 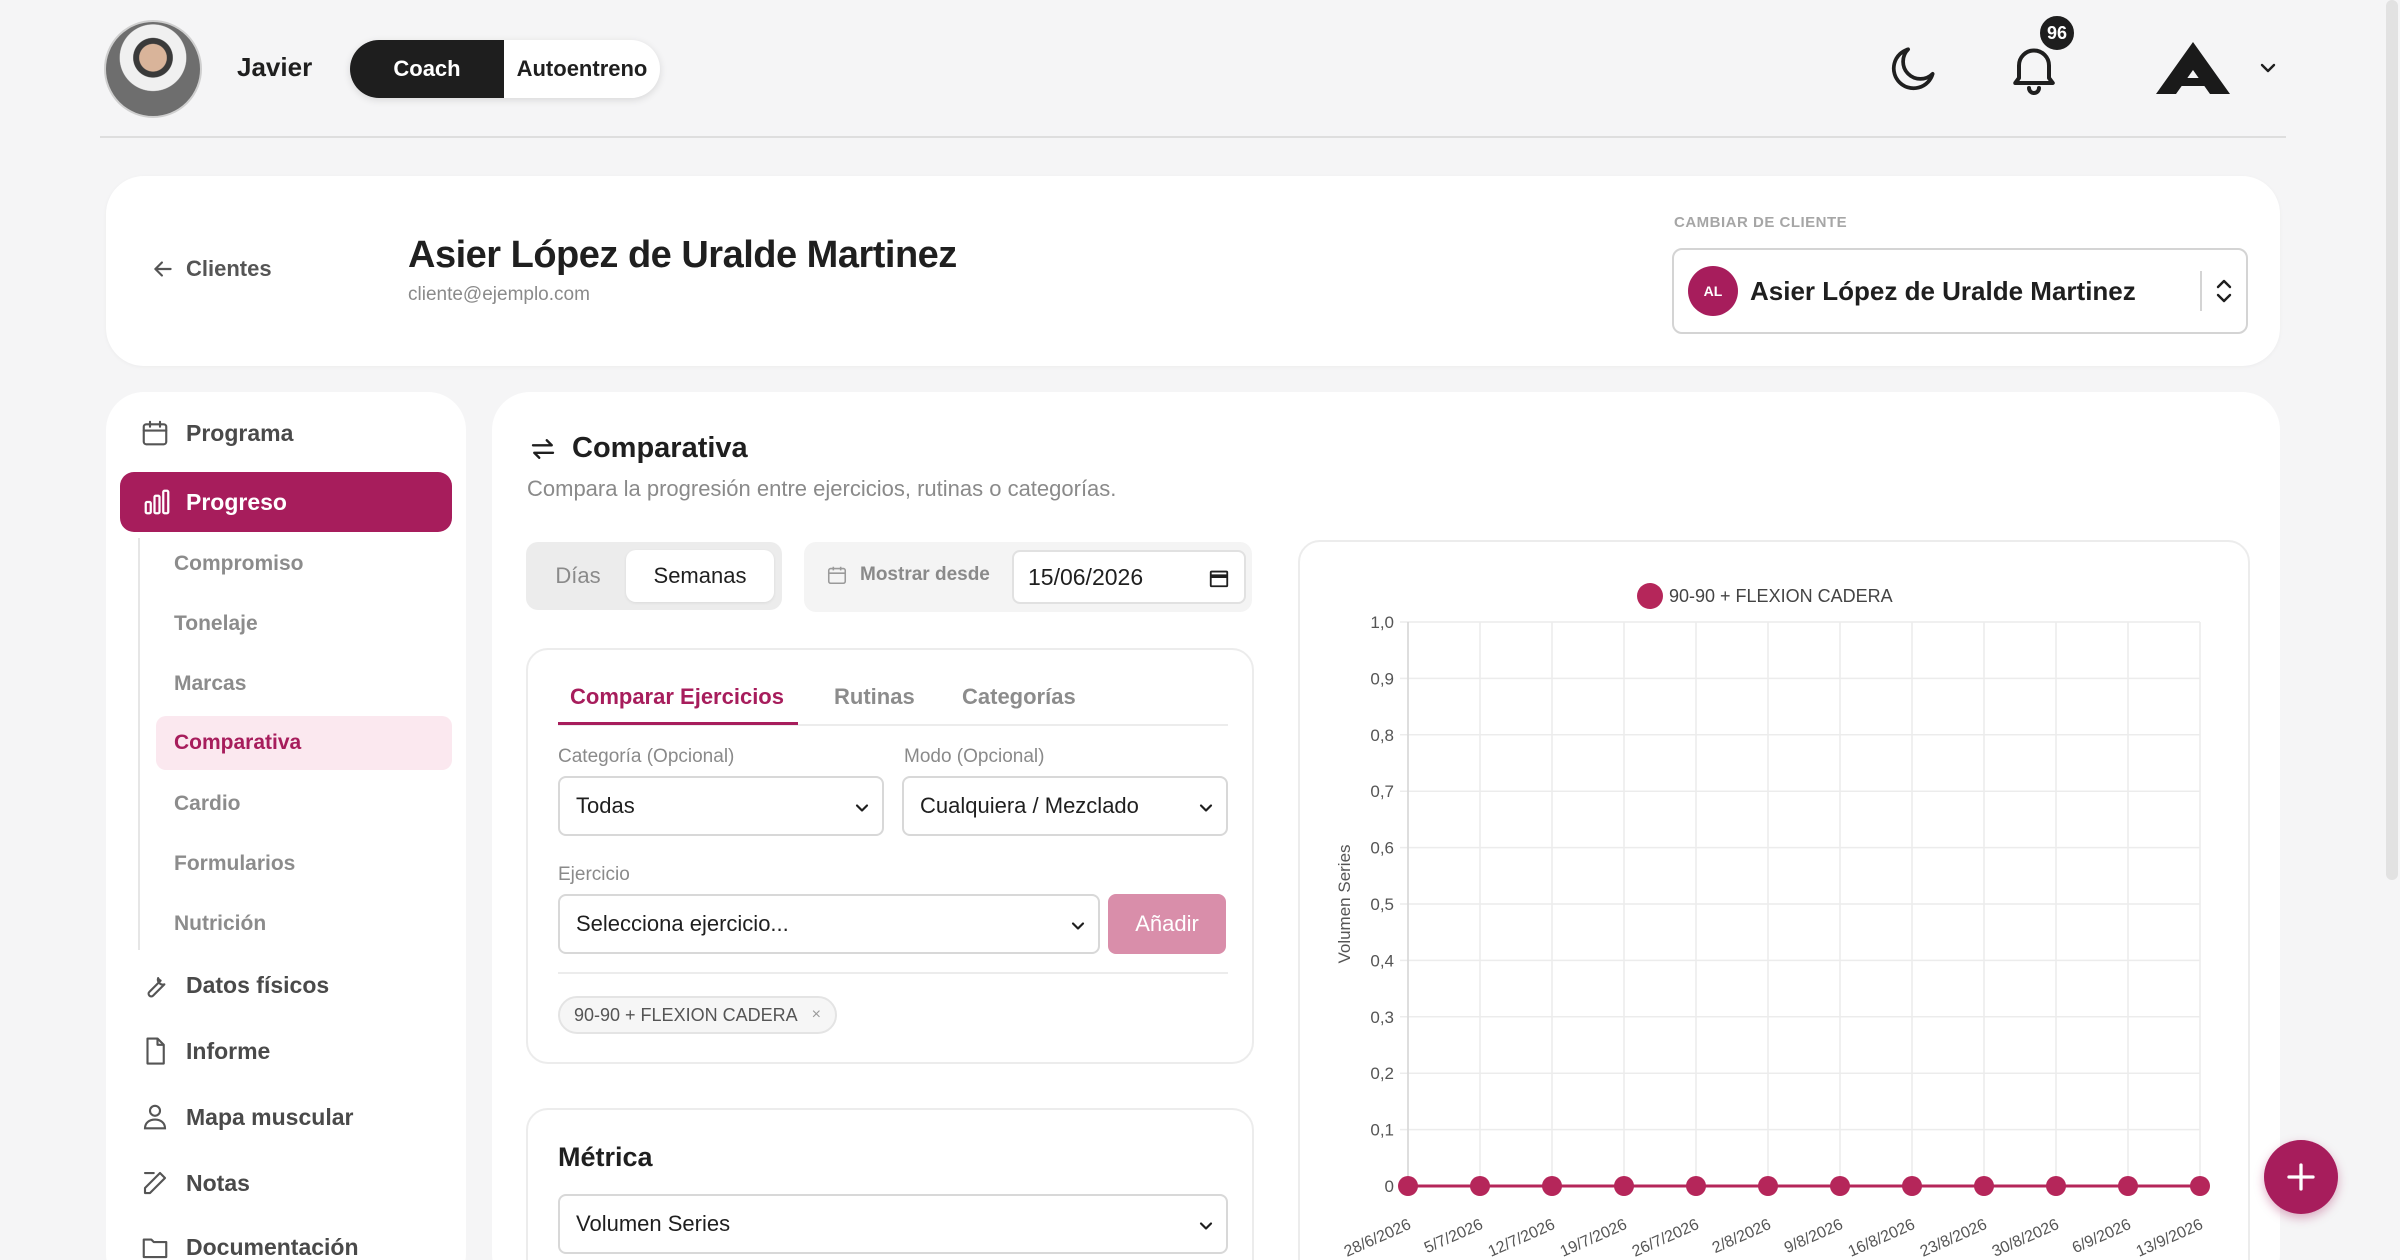 What do you see at coordinates (229, 268) in the screenshot?
I see `back-label: Clientes` at bounding box center [229, 268].